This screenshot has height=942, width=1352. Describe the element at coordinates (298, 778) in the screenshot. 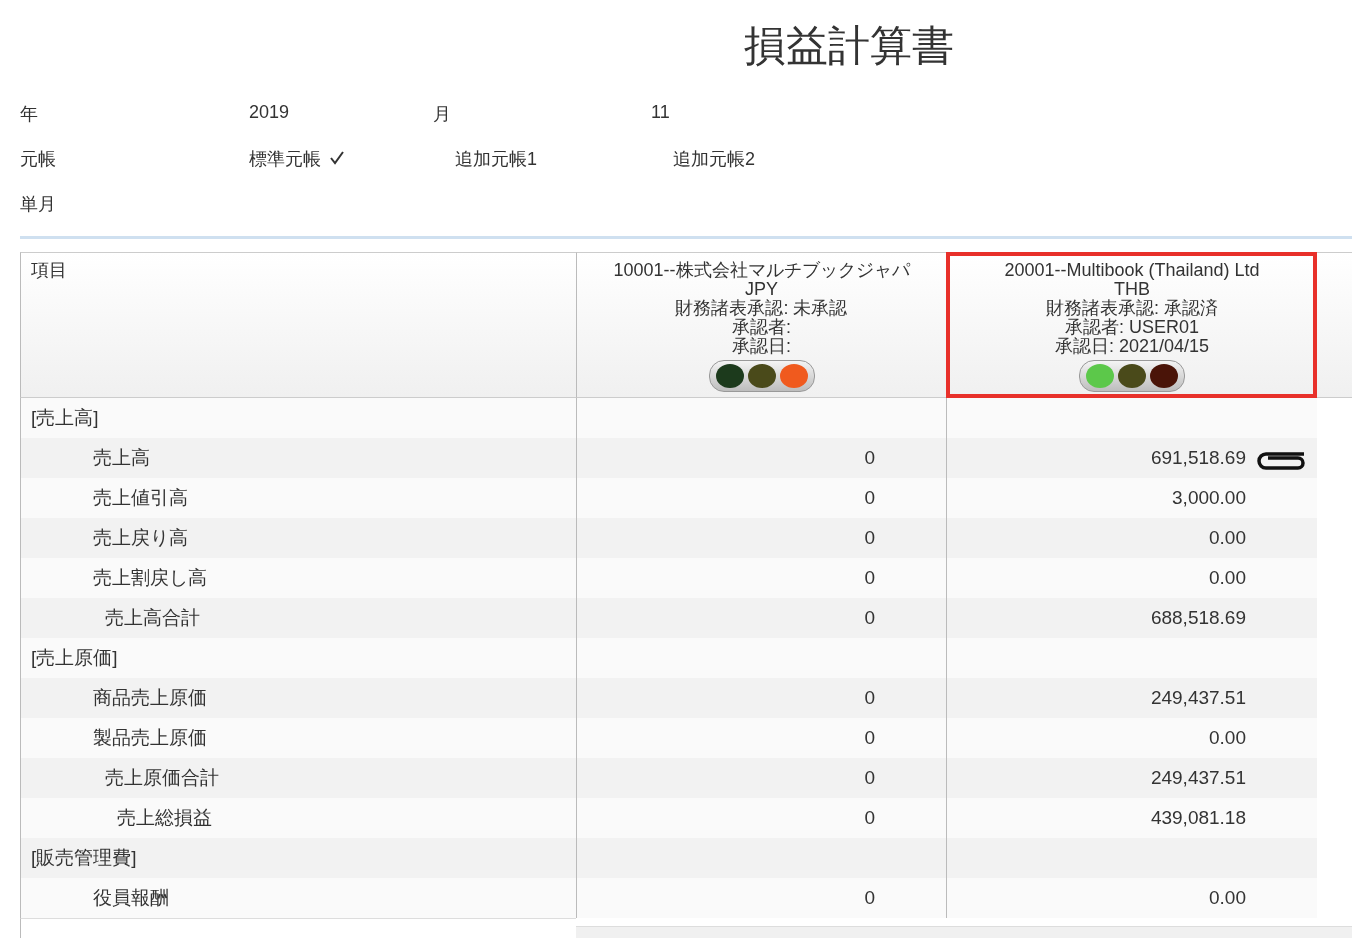

I see `row-label: 売上原価合計` at that location.